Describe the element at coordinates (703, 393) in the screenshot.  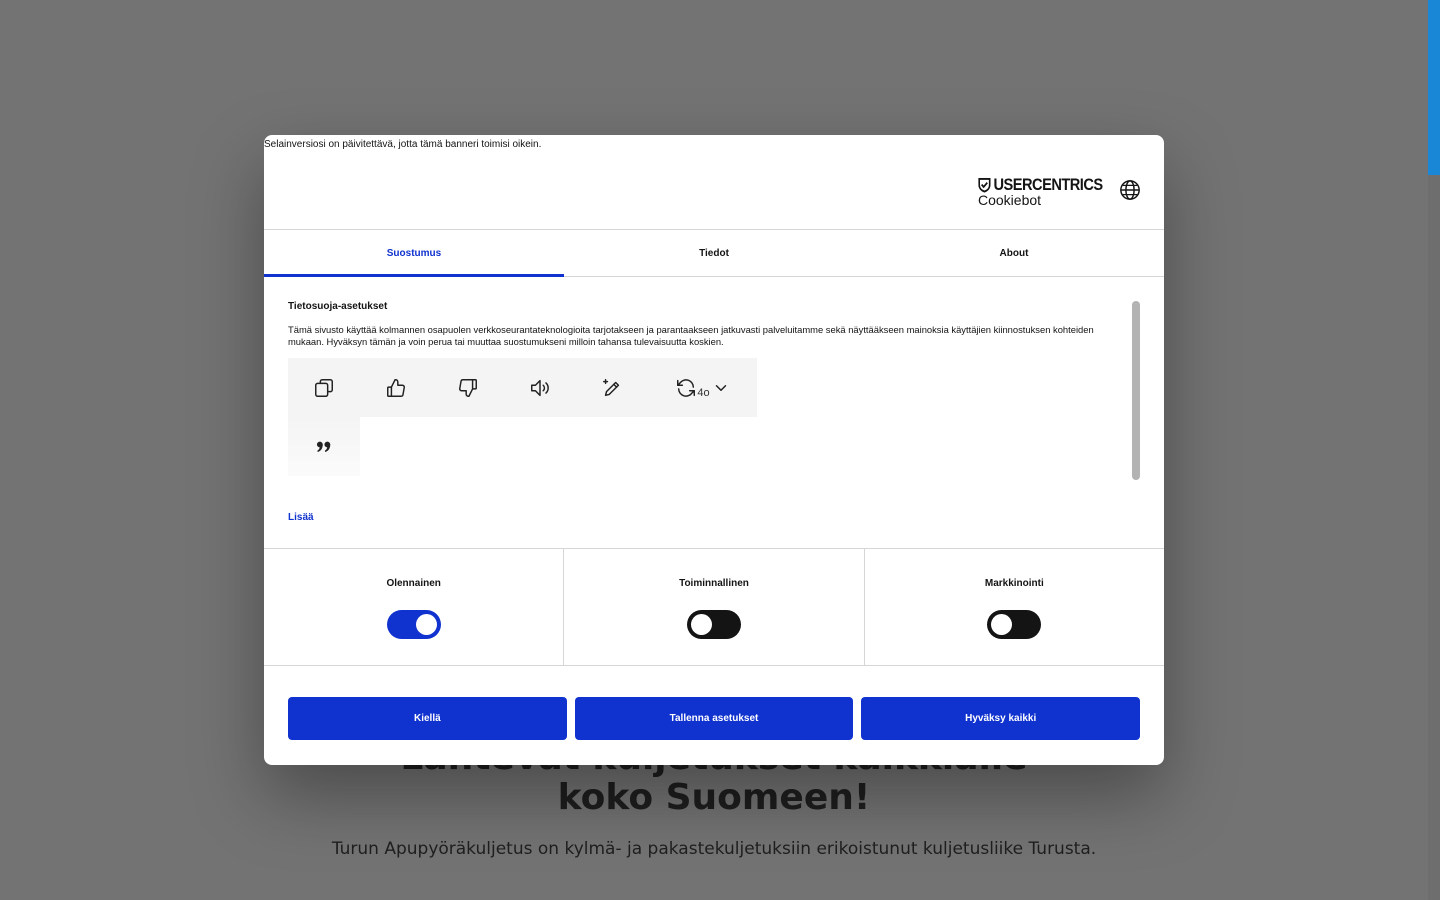
I see `model-label: 4o` at that location.